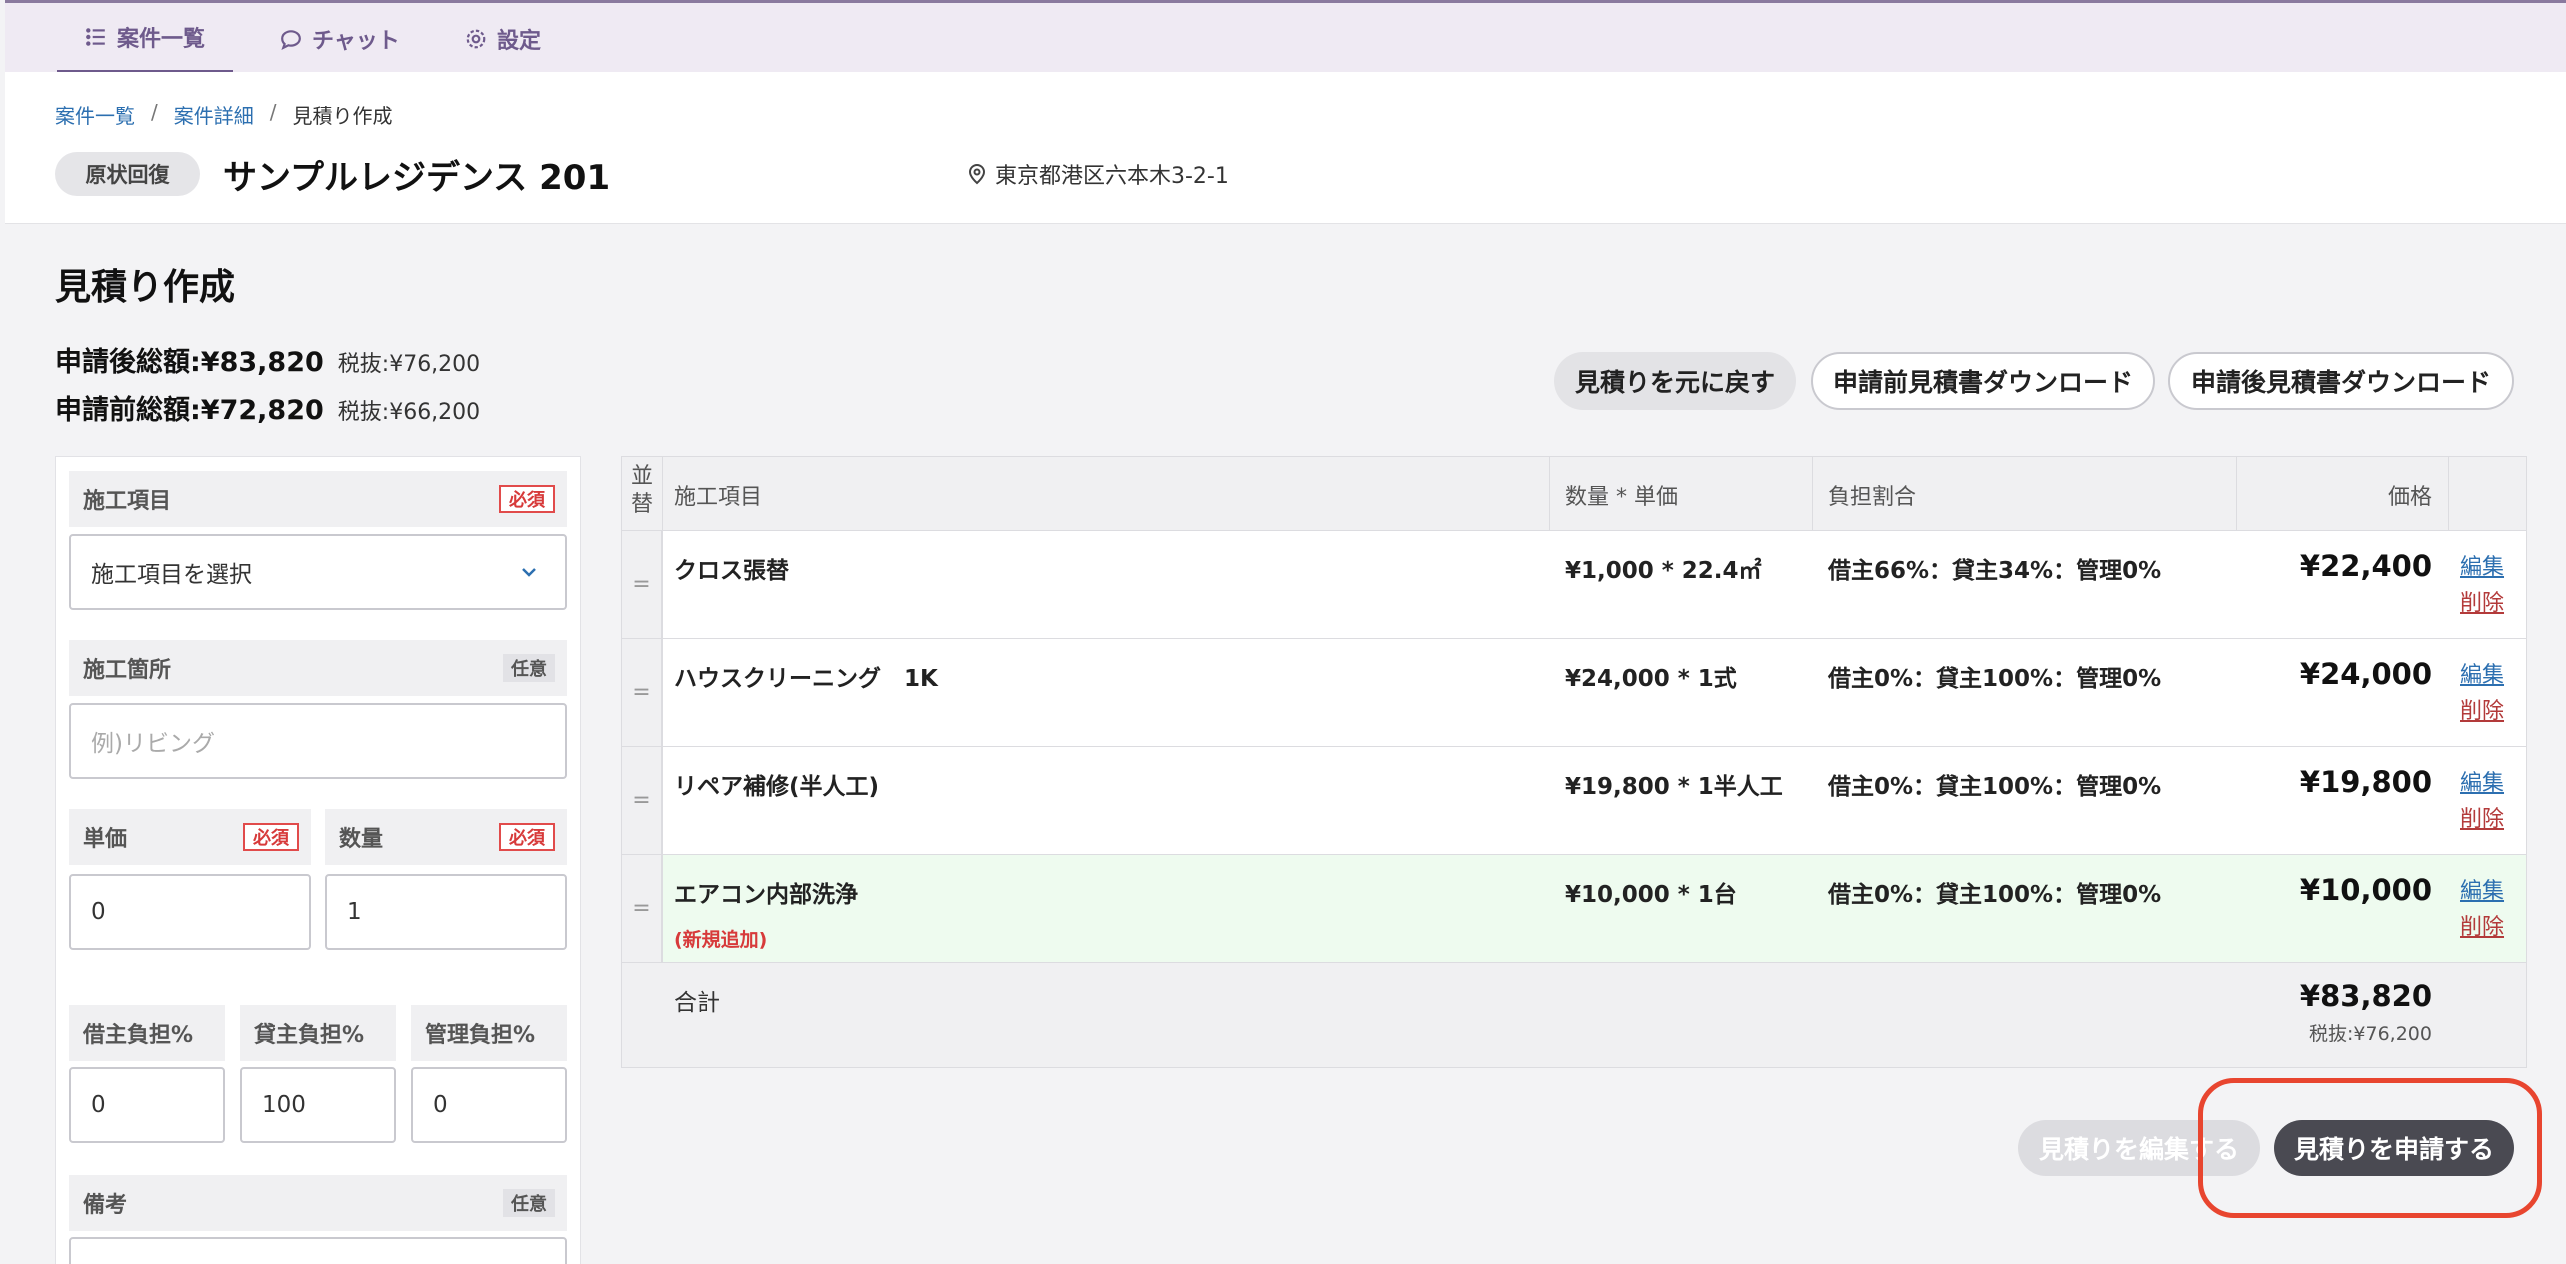 The height and width of the screenshot is (1264, 2566). Describe the element at coordinates (721, 940) in the screenshot. I see `new-addition-tag: (新規追加)` at that location.